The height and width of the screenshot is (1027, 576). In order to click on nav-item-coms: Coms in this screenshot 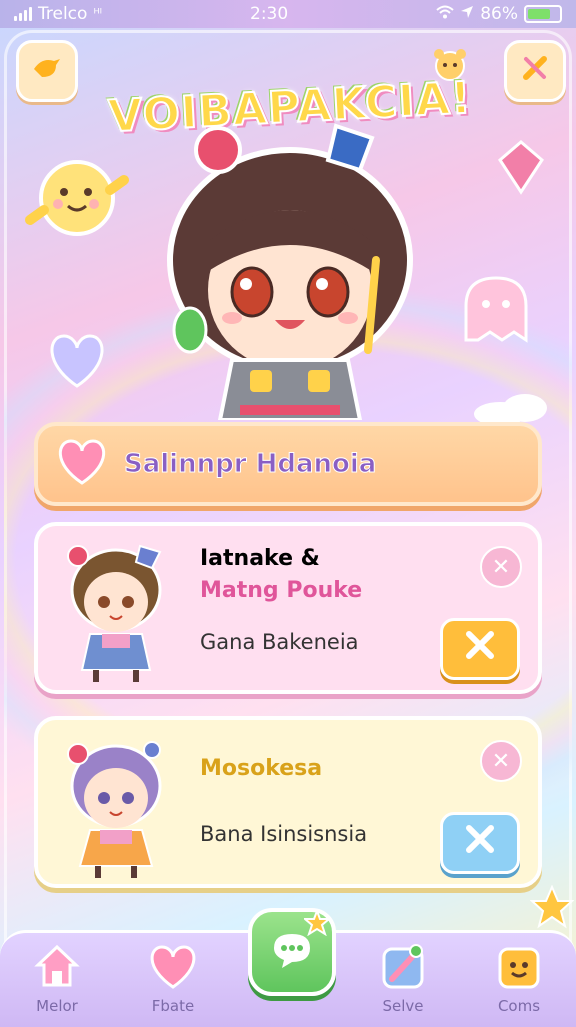, I will do `click(519, 978)`.